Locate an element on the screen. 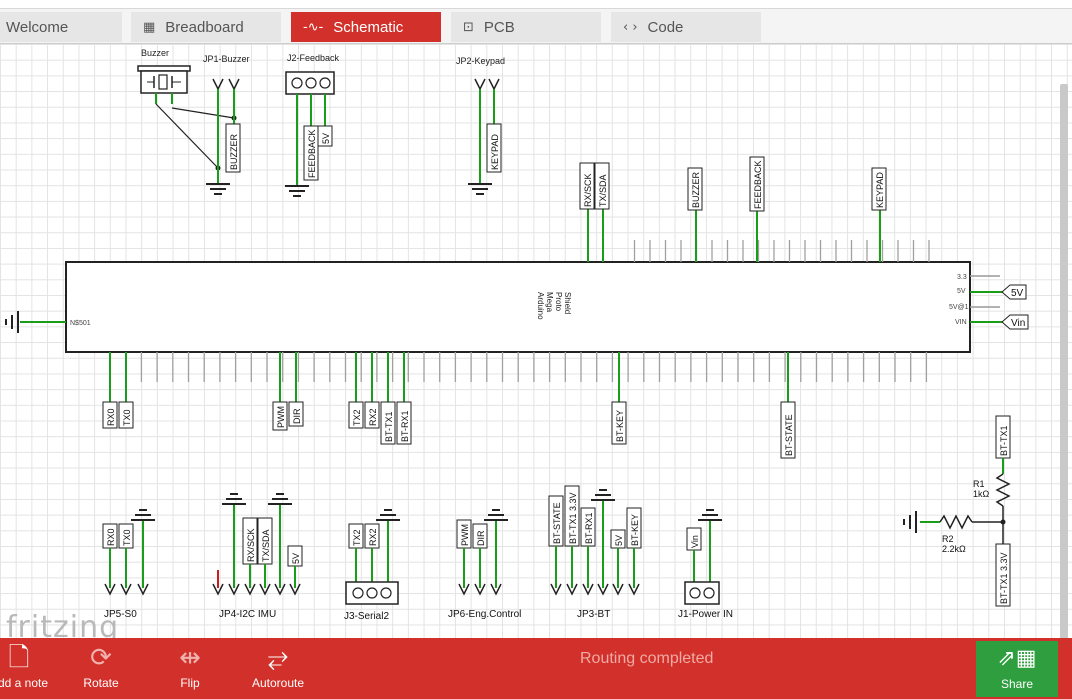 This screenshot has width=1072, height=699. j2-feedback-part: J2-Feedback FEEDBACK 5V is located at coordinates (312, 125).